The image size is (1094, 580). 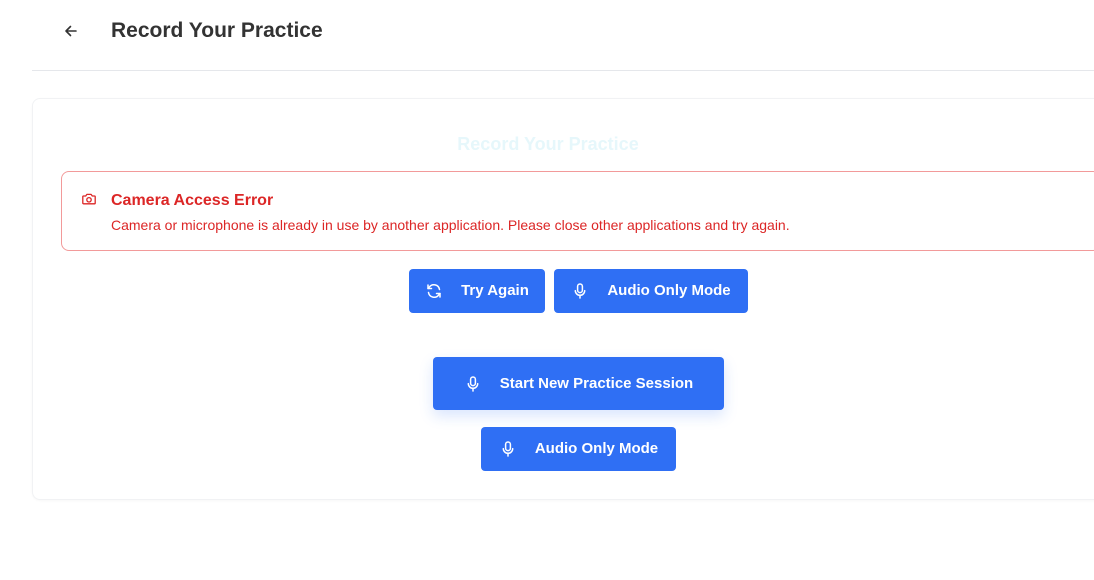 I want to click on try-again-label: Try Again, so click(x=495, y=290).